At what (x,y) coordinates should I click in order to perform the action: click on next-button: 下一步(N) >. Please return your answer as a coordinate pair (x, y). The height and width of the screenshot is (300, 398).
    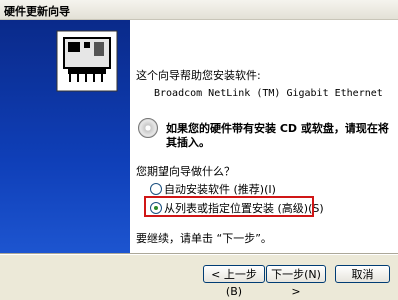
    Looking at the image, I should click on (296, 281).